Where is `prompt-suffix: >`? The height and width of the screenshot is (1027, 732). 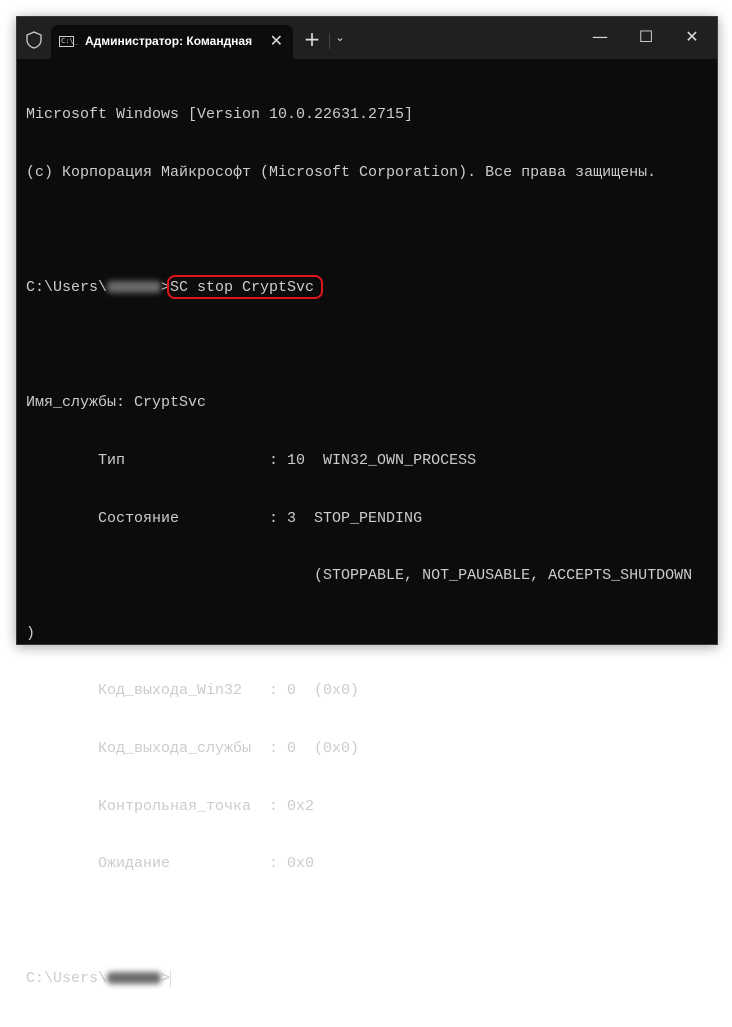 prompt-suffix: > is located at coordinates (166, 979).